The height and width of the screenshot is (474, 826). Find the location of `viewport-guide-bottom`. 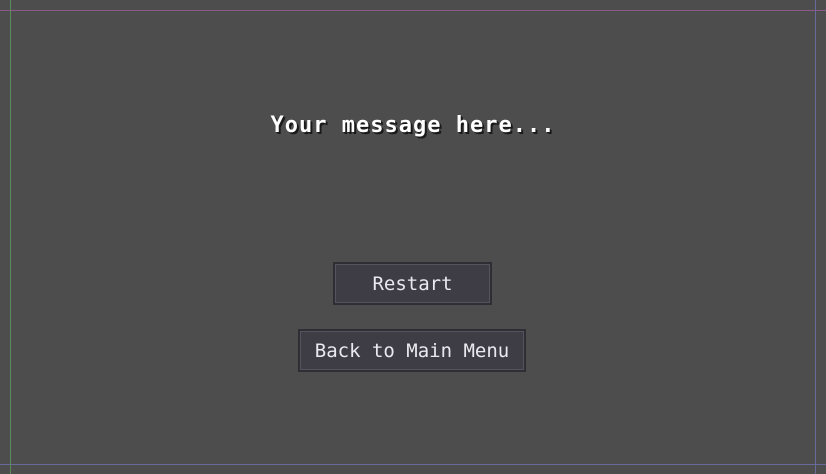

viewport-guide-bottom is located at coordinates (413, 464).